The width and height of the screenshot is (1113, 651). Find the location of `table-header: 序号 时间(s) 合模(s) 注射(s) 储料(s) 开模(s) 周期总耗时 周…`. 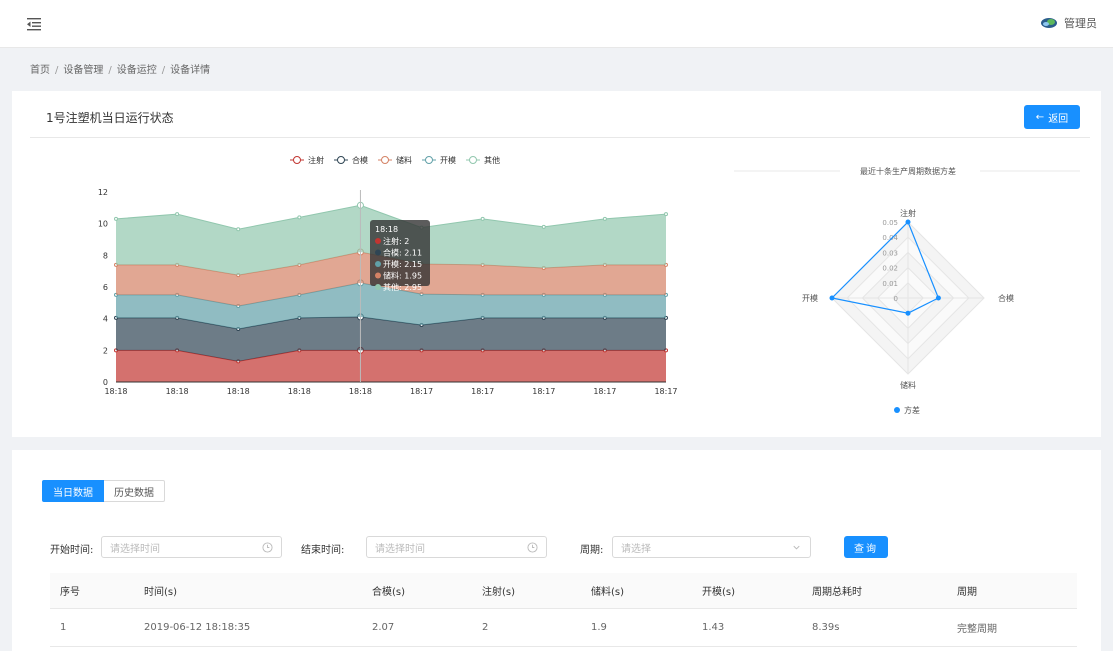

table-header: 序号 时间(s) 合模(s) 注射(s) 储料(s) 开模(s) 周期总耗时 周… is located at coordinates (563, 591).